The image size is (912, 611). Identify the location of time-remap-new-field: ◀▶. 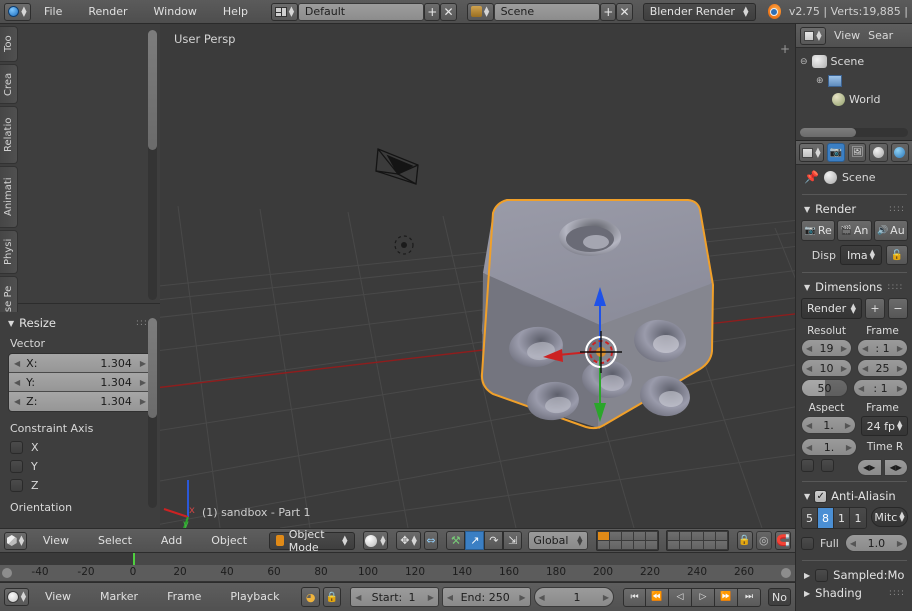
(895, 467).